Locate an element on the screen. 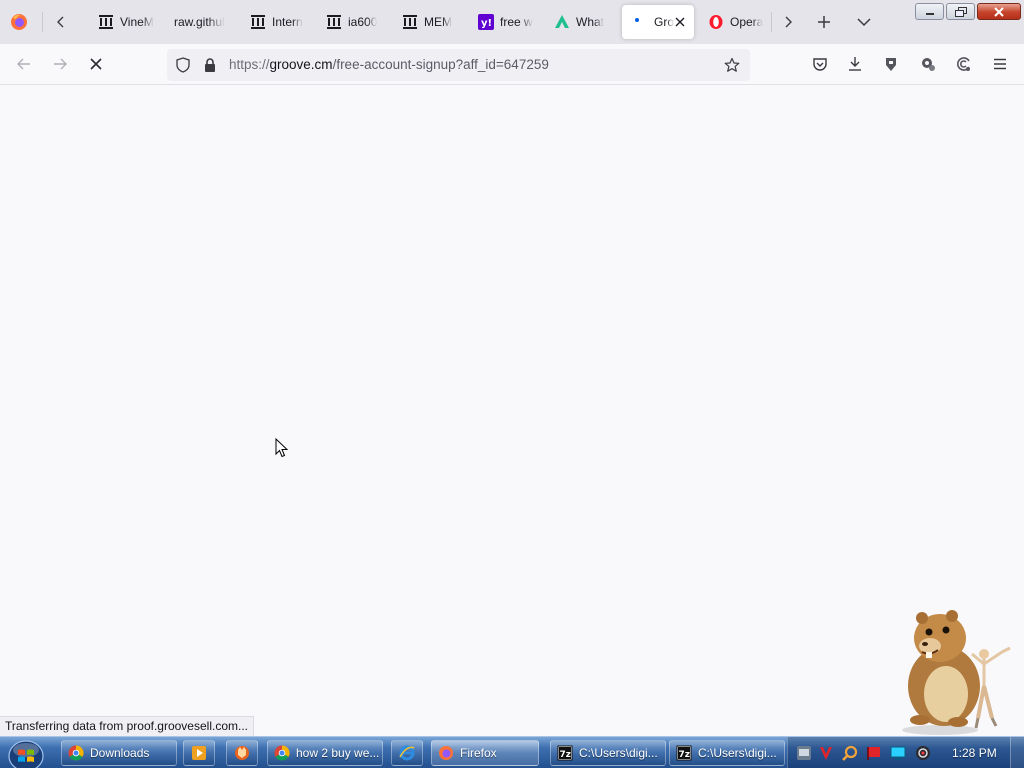  minimize-button is located at coordinates (929, 11).